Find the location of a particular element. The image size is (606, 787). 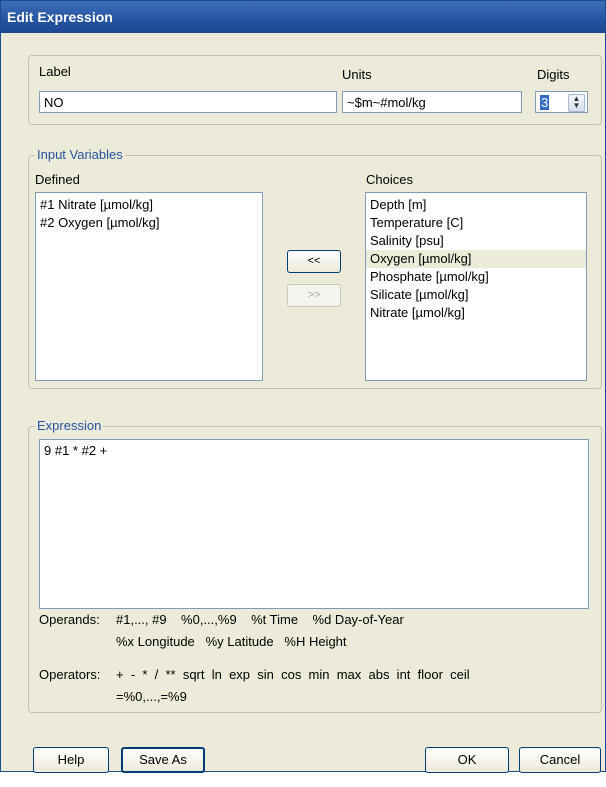

choice-item: Temperature [C] is located at coordinates (476, 223).